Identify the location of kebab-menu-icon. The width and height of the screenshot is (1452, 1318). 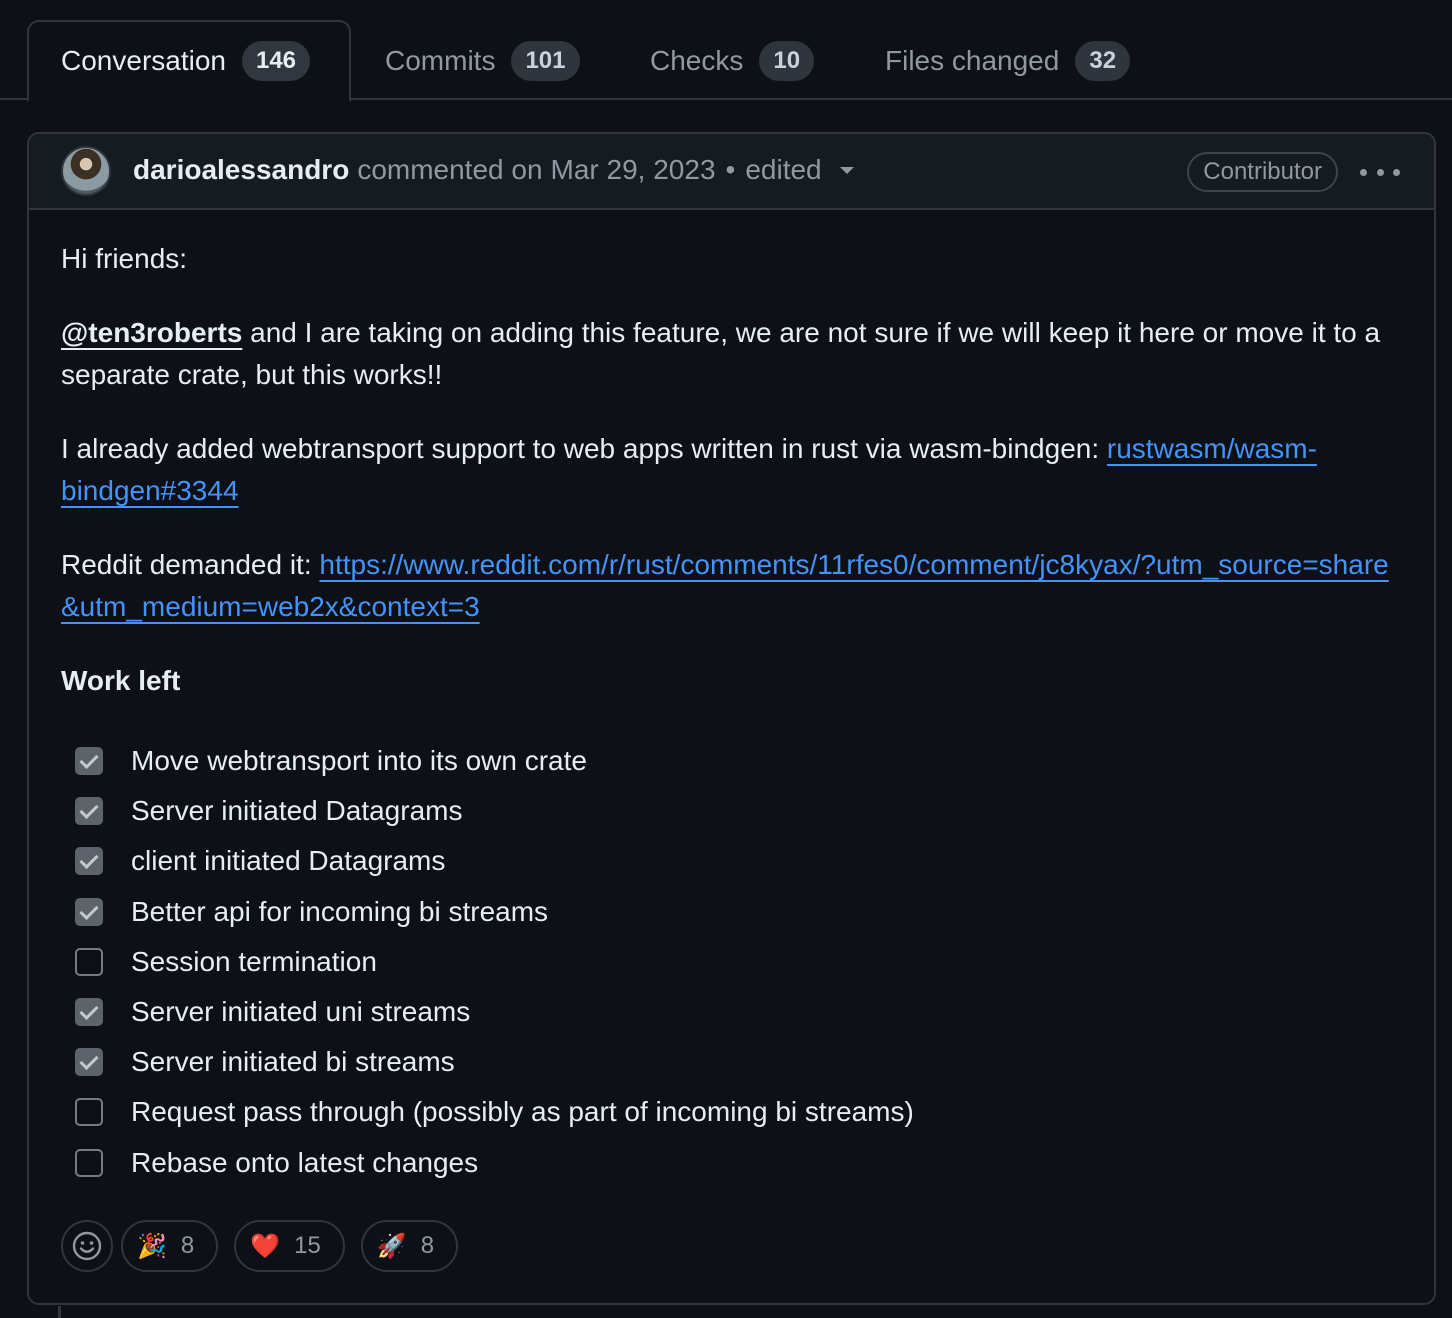
(1380, 172).